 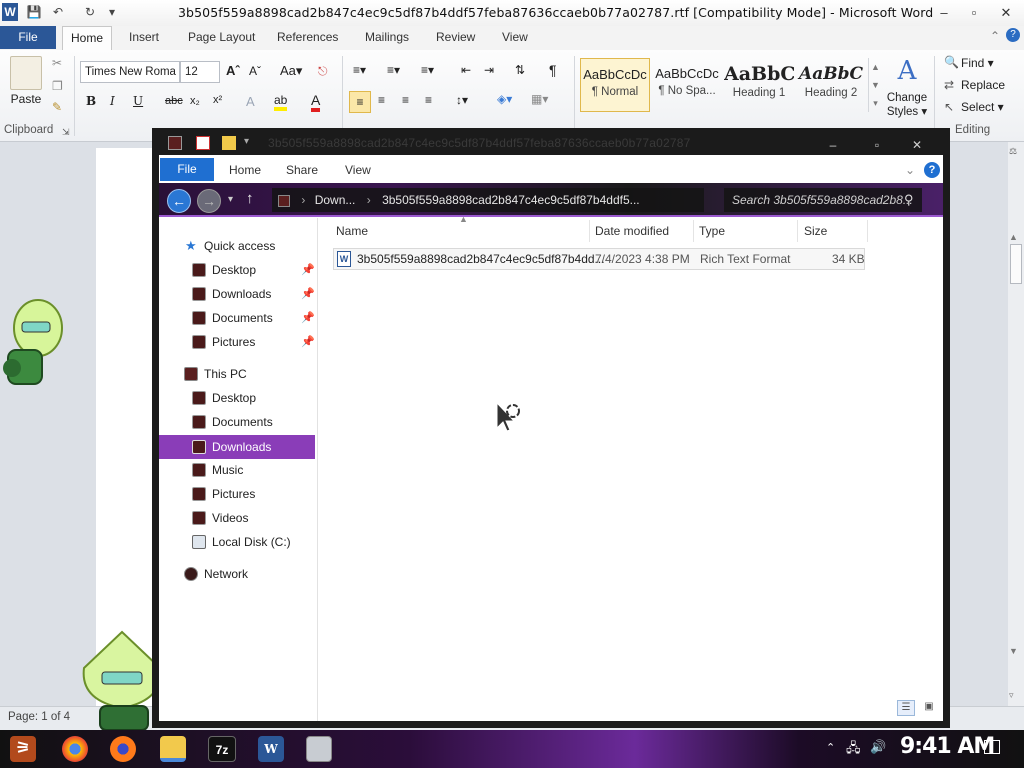 I want to click on subscript-icon: x₂, so click(x=195, y=101).